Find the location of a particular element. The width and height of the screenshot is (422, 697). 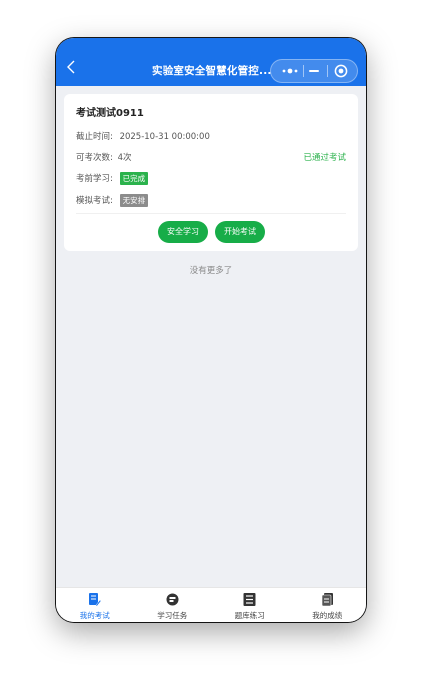

pre-study-label: 考前学习: is located at coordinates (94, 179).